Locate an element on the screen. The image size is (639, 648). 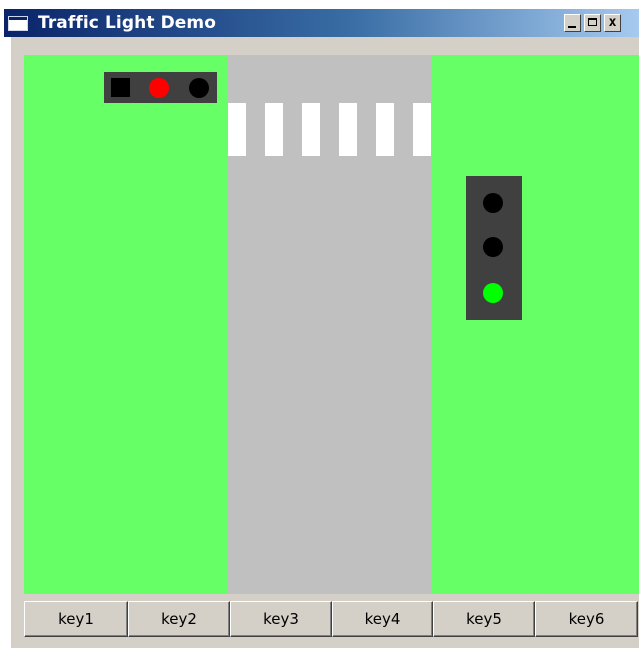
key6-button: key6 is located at coordinates (586, 619).